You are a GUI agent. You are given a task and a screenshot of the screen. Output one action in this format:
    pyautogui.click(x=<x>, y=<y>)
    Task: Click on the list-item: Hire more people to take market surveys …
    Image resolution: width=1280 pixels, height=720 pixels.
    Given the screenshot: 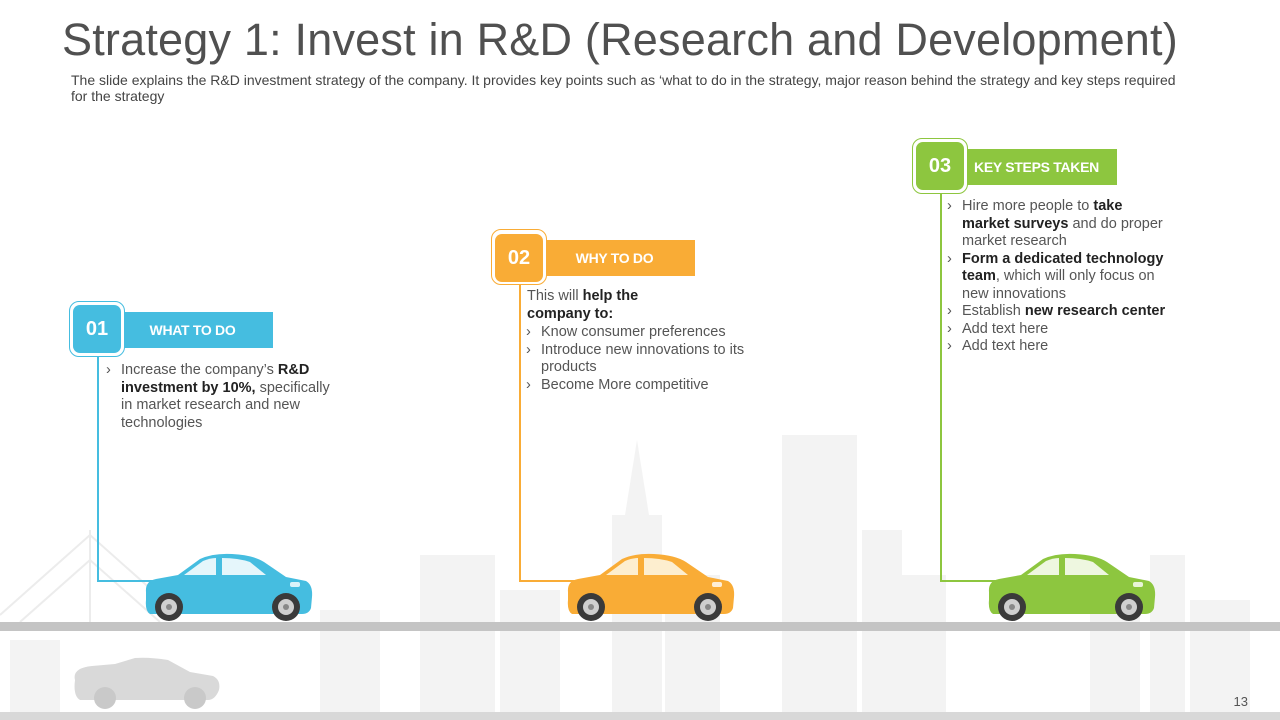 What is the action you would take?
    pyautogui.click(x=1059, y=224)
    